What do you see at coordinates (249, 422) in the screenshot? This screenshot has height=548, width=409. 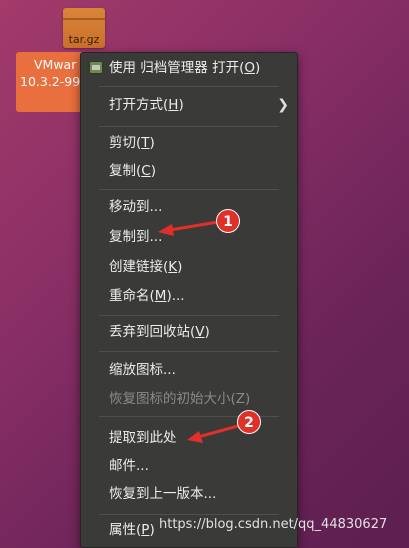 I see `annotation-badge-2: 2` at bounding box center [249, 422].